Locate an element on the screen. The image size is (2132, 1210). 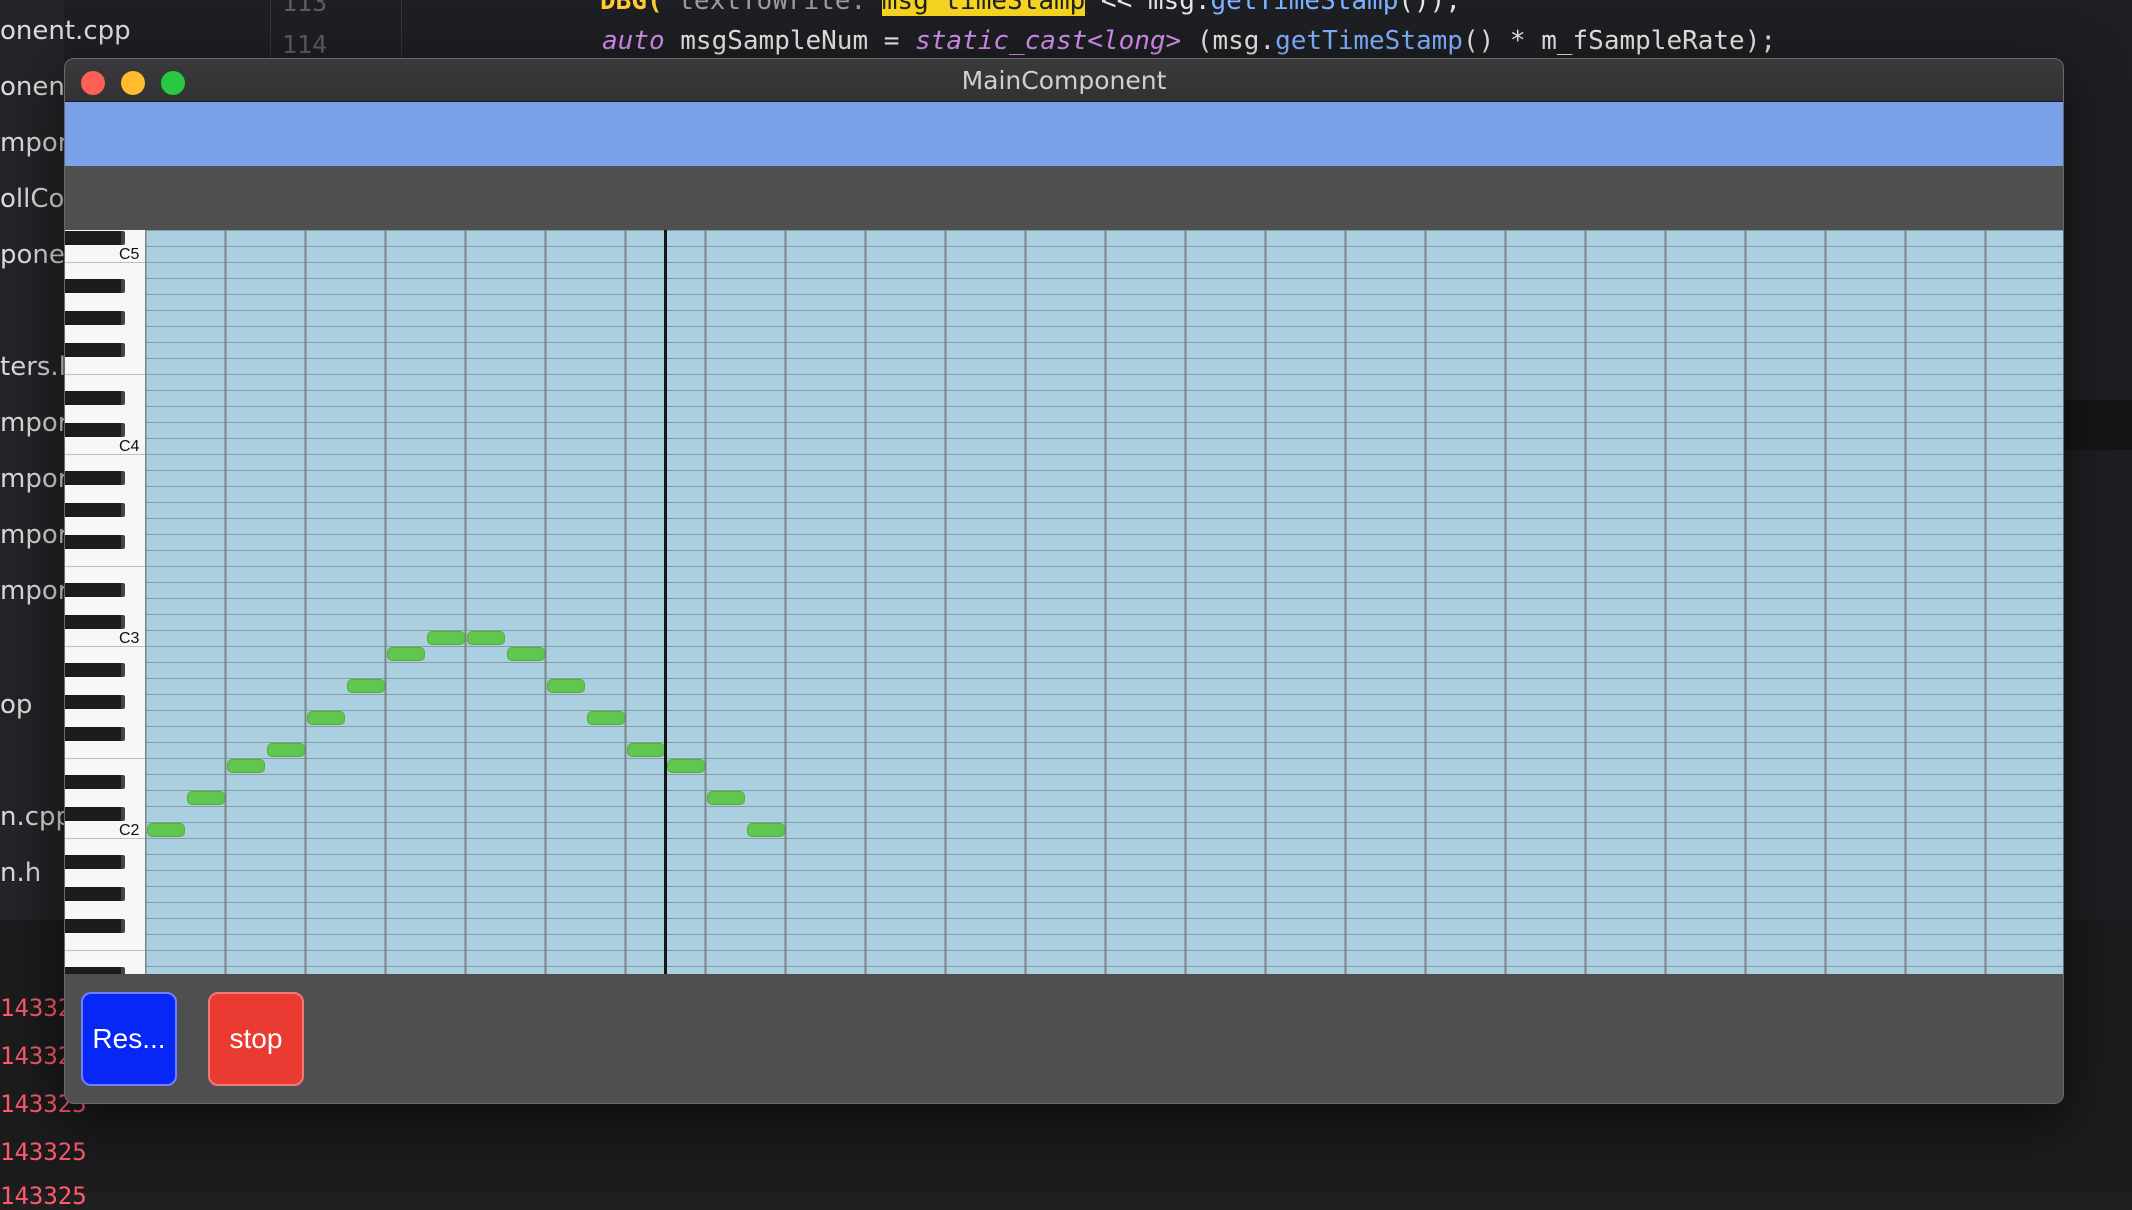
title-bar: MainComponent is located at coordinates (1064, 80).